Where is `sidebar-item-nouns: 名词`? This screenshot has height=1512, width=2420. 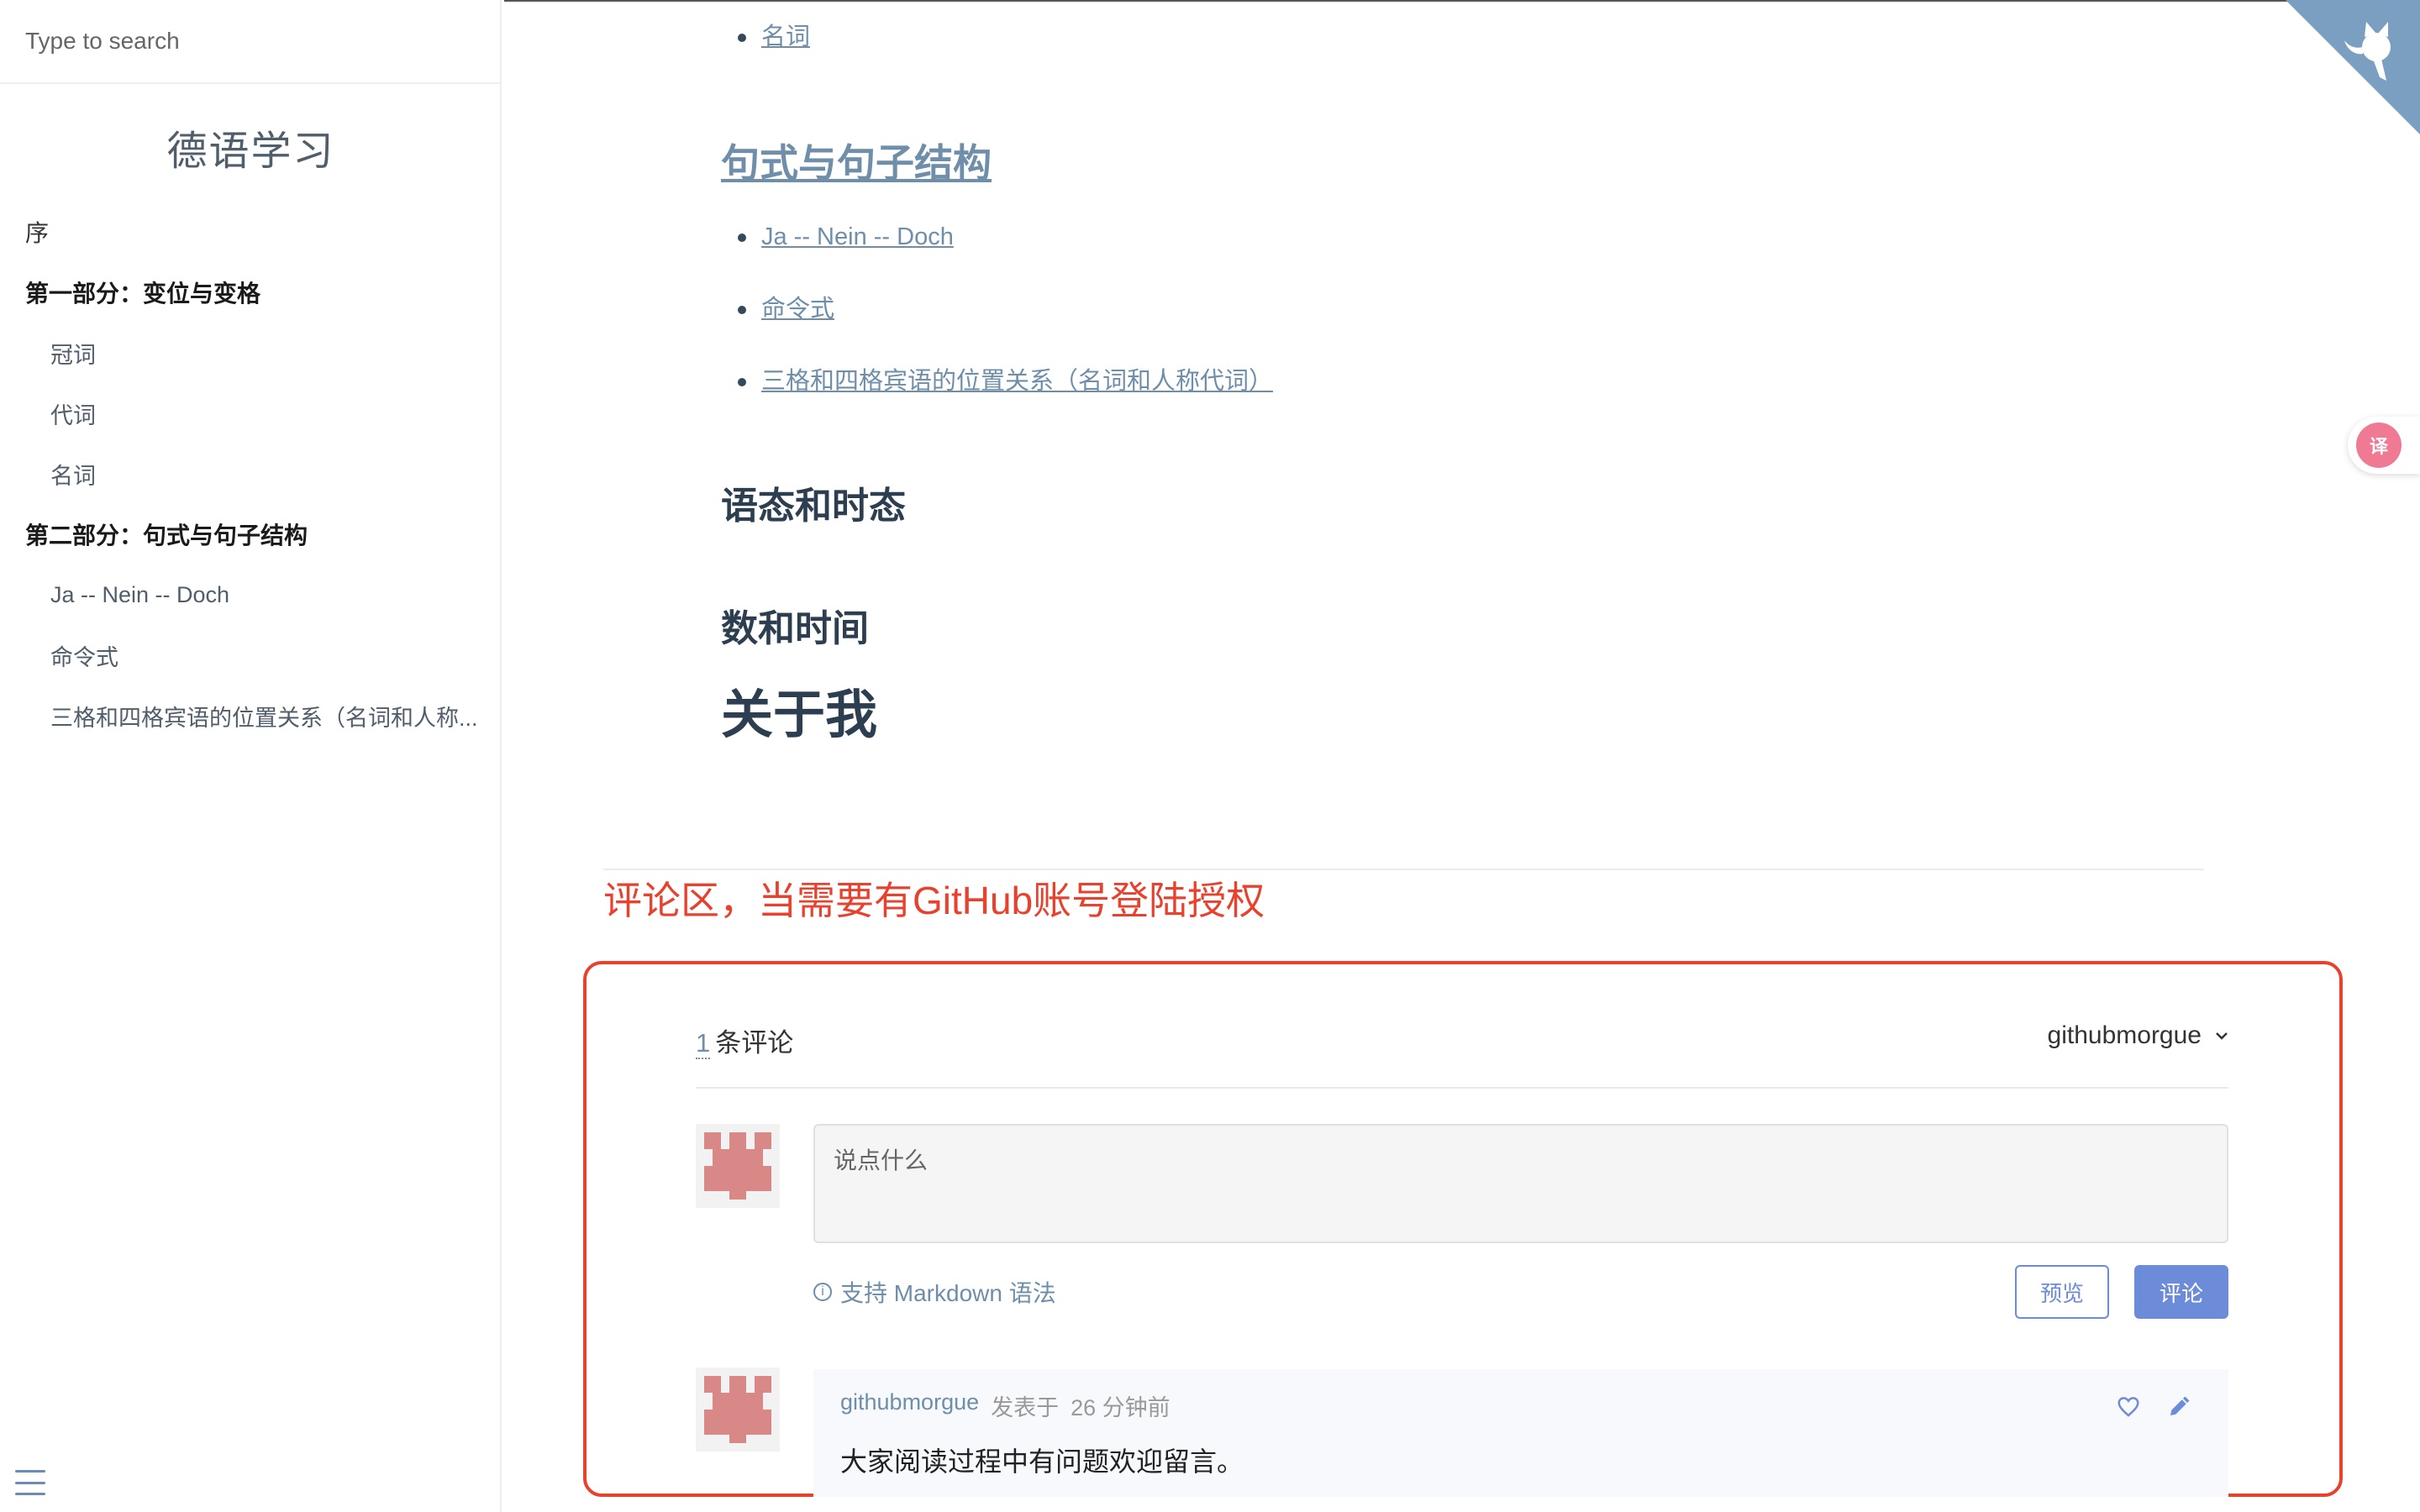 sidebar-item-nouns: 名词 is located at coordinates (251, 474).